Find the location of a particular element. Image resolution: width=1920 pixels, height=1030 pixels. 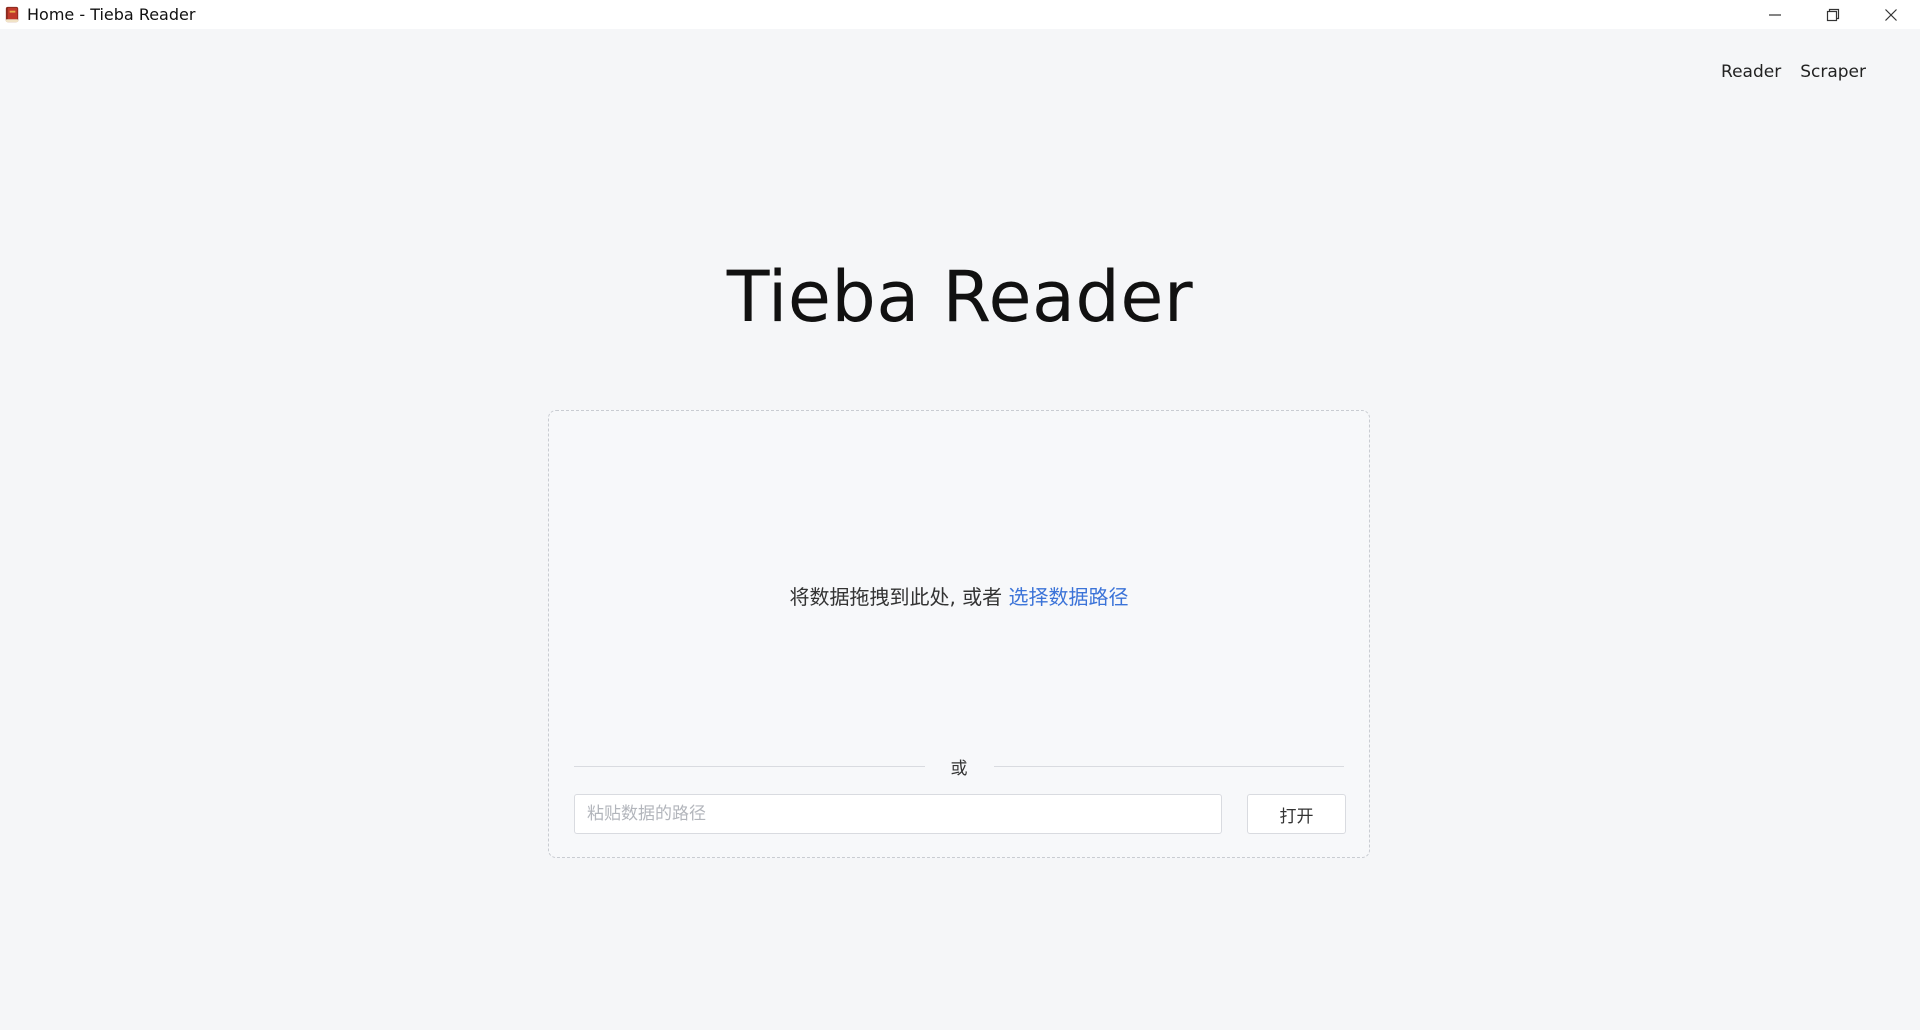

divider-line-right is located at coordinates (1168, 766).